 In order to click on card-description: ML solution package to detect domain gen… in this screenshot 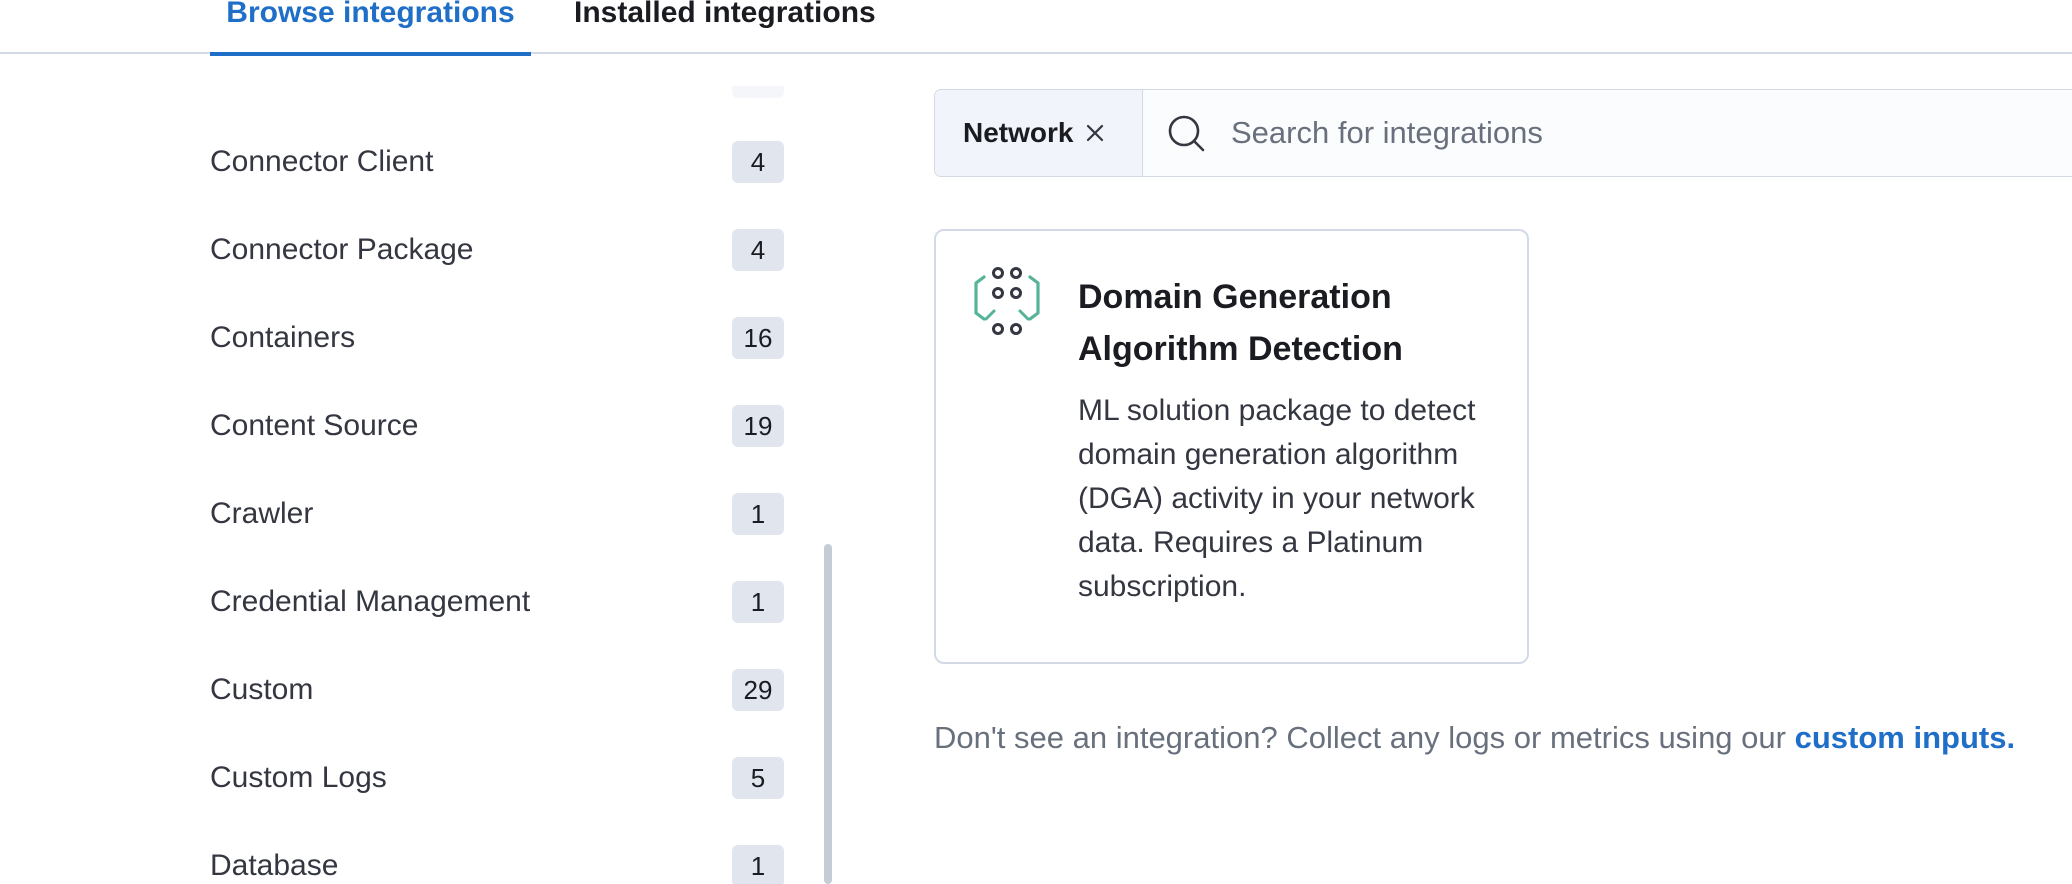, I will do `click(1277, 498)`.